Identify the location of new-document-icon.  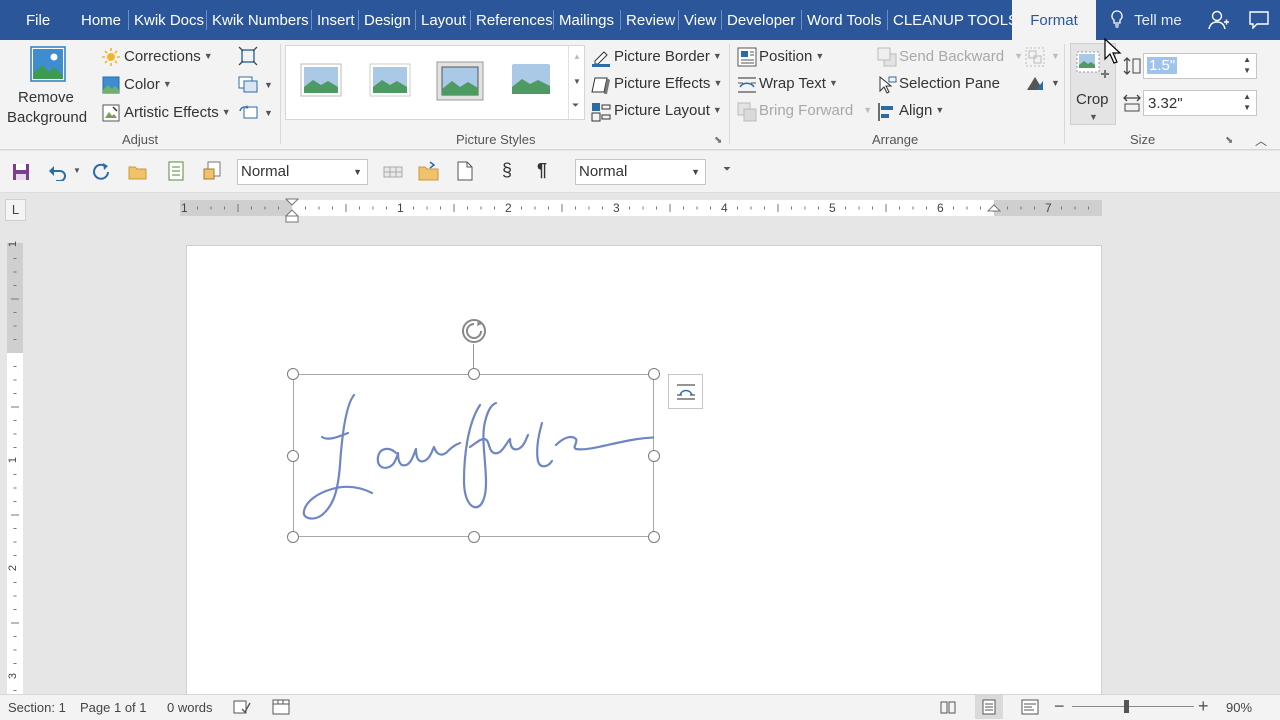
(465, 171).